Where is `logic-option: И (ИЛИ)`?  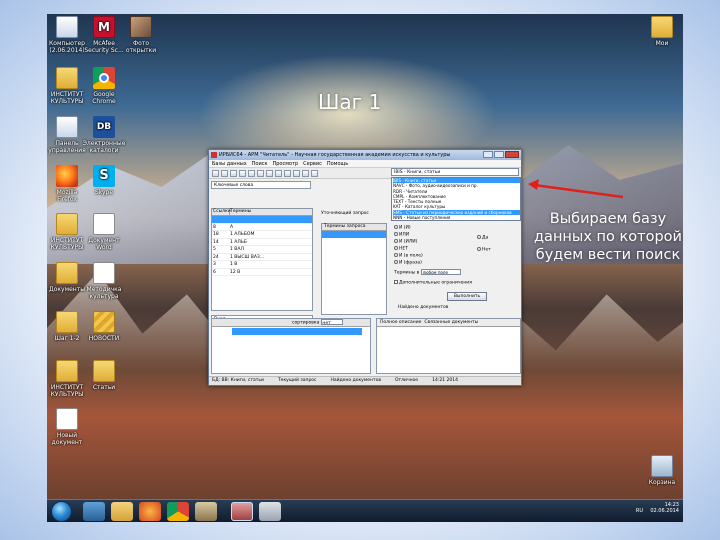 logic-option: И (ИЛИ) is located at coordinates (405, 242).